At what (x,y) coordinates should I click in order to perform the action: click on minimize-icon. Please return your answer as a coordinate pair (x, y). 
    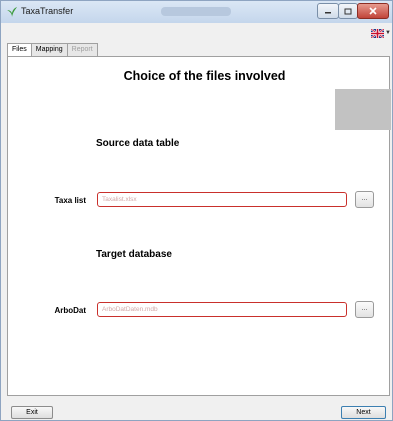
    Looking at the image, I should click on (328, 13).